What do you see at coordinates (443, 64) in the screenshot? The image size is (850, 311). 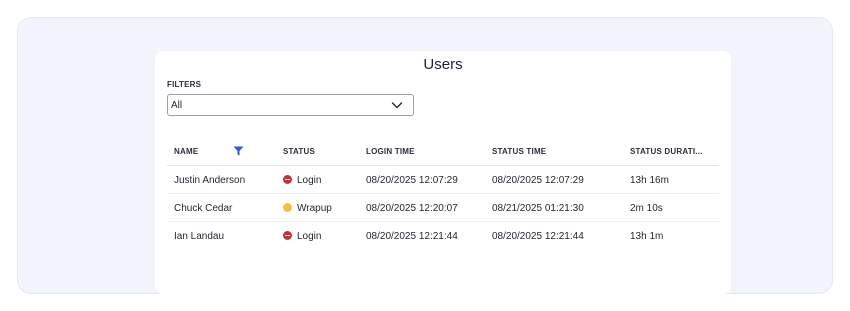 I see `page-title: Users` at bounding box center [443, 64].